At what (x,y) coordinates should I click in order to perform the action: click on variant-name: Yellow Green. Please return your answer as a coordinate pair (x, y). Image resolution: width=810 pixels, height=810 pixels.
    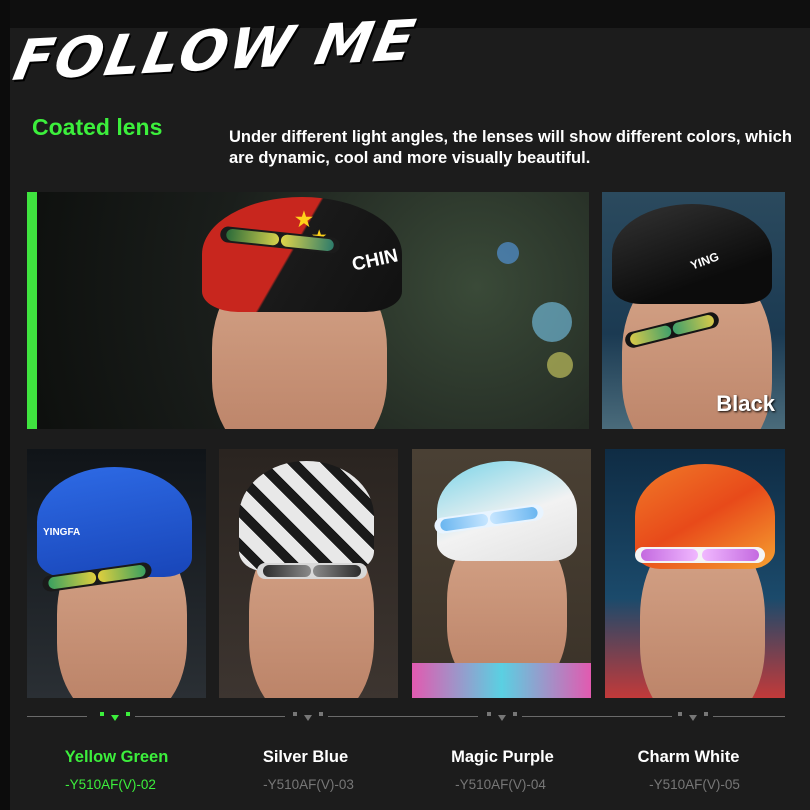
    Looking at the image, I should click on (116, 757).